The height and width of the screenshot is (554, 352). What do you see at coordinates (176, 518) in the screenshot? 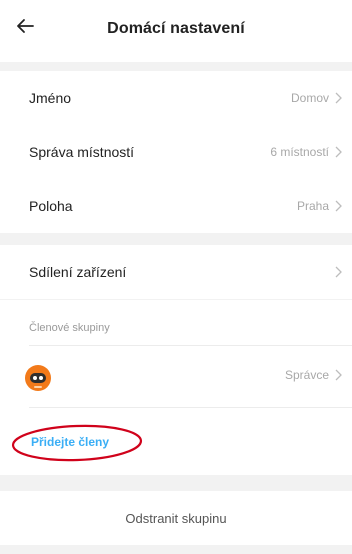
I see `delete-group-button: Odstranit skupinu` at bounding box center [176, 518].